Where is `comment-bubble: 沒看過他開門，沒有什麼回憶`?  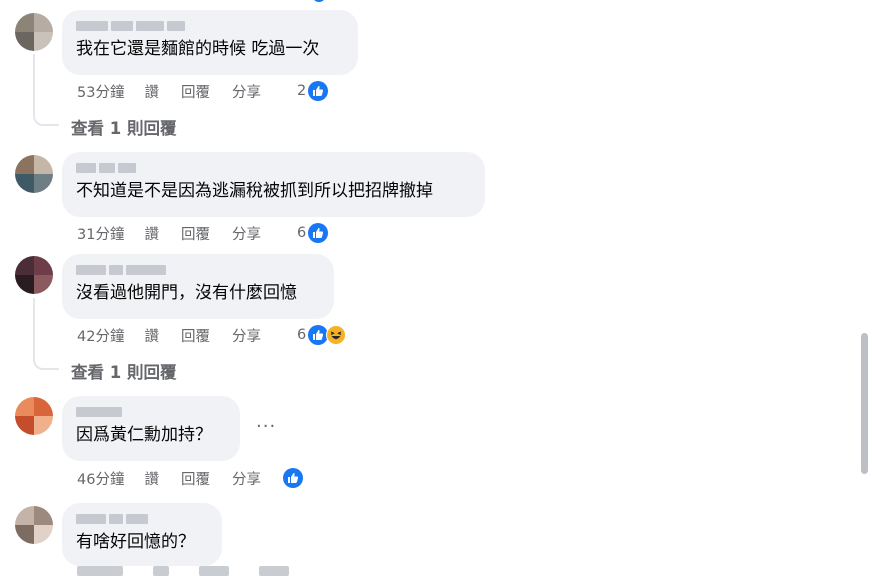
comment-bubble: 沒看過他開門，沒有什麼回憶 is located at coordinates (198, 286).